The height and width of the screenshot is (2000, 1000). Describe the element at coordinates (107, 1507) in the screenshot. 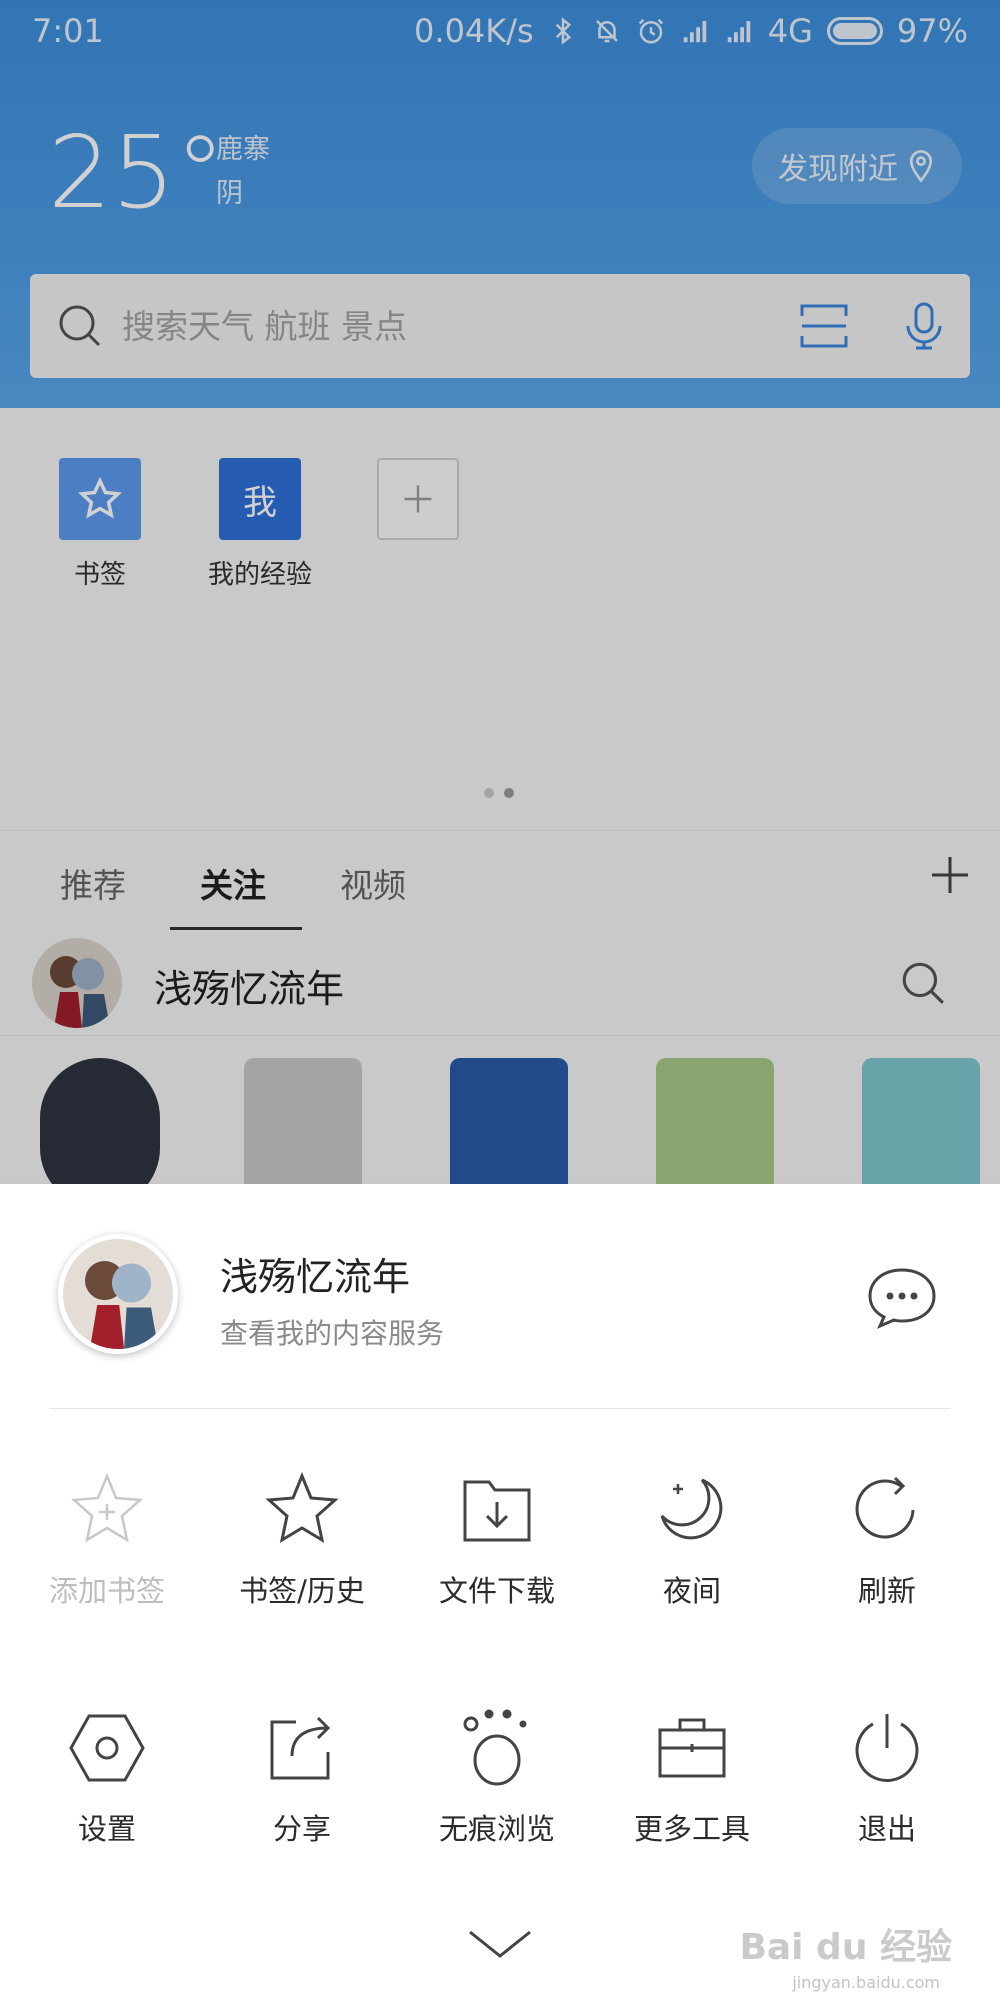

I see `add-bookmark-icon` at that location.